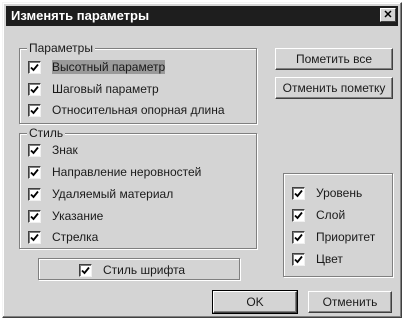  I want to click on ok-button: OK, so click(255, 302).